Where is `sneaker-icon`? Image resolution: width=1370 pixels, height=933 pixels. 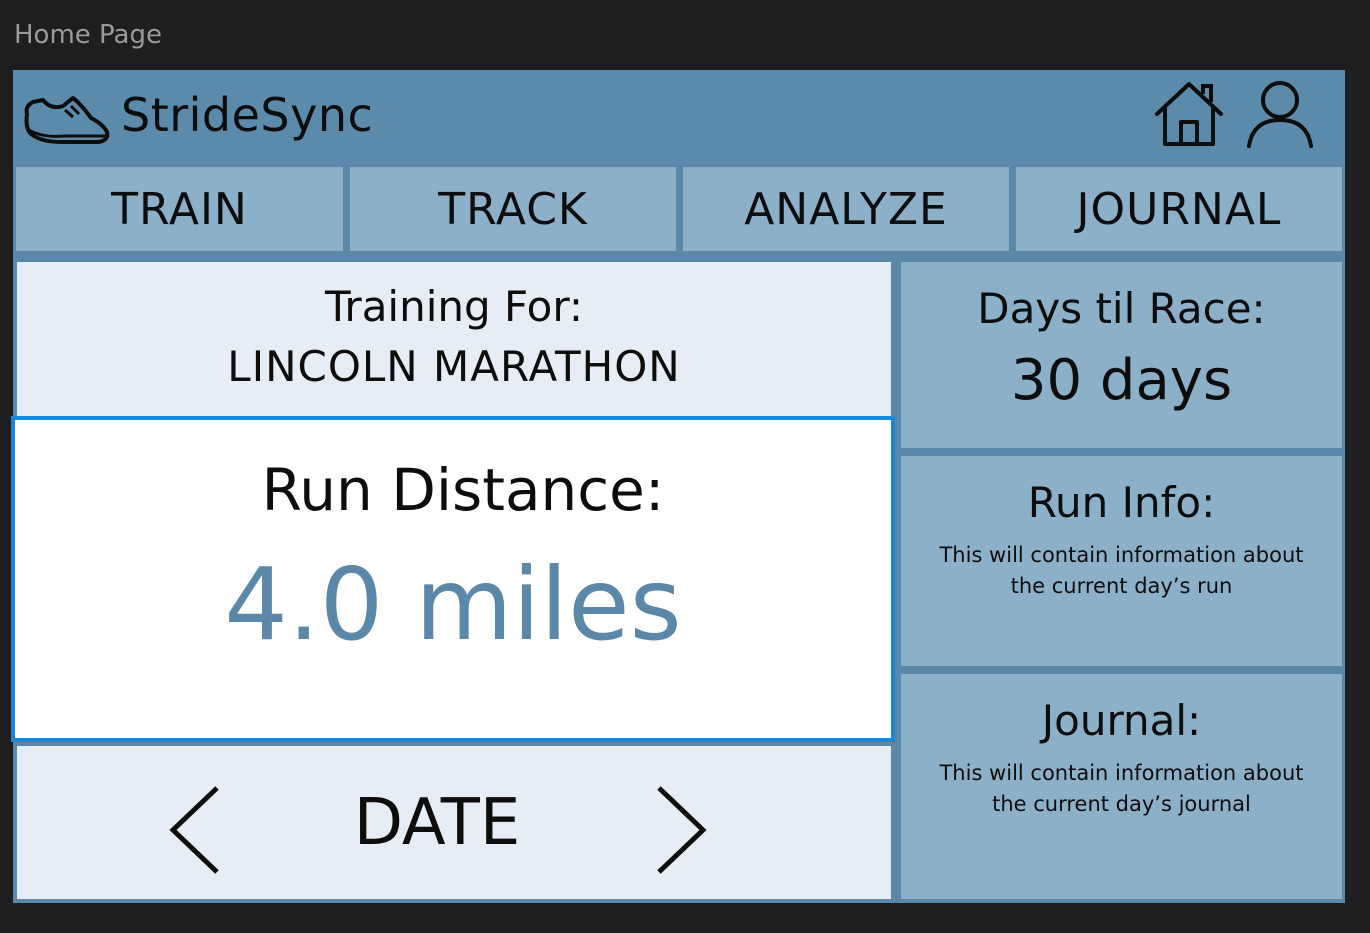
sneaker-icon is located at coordinates (67, 120).